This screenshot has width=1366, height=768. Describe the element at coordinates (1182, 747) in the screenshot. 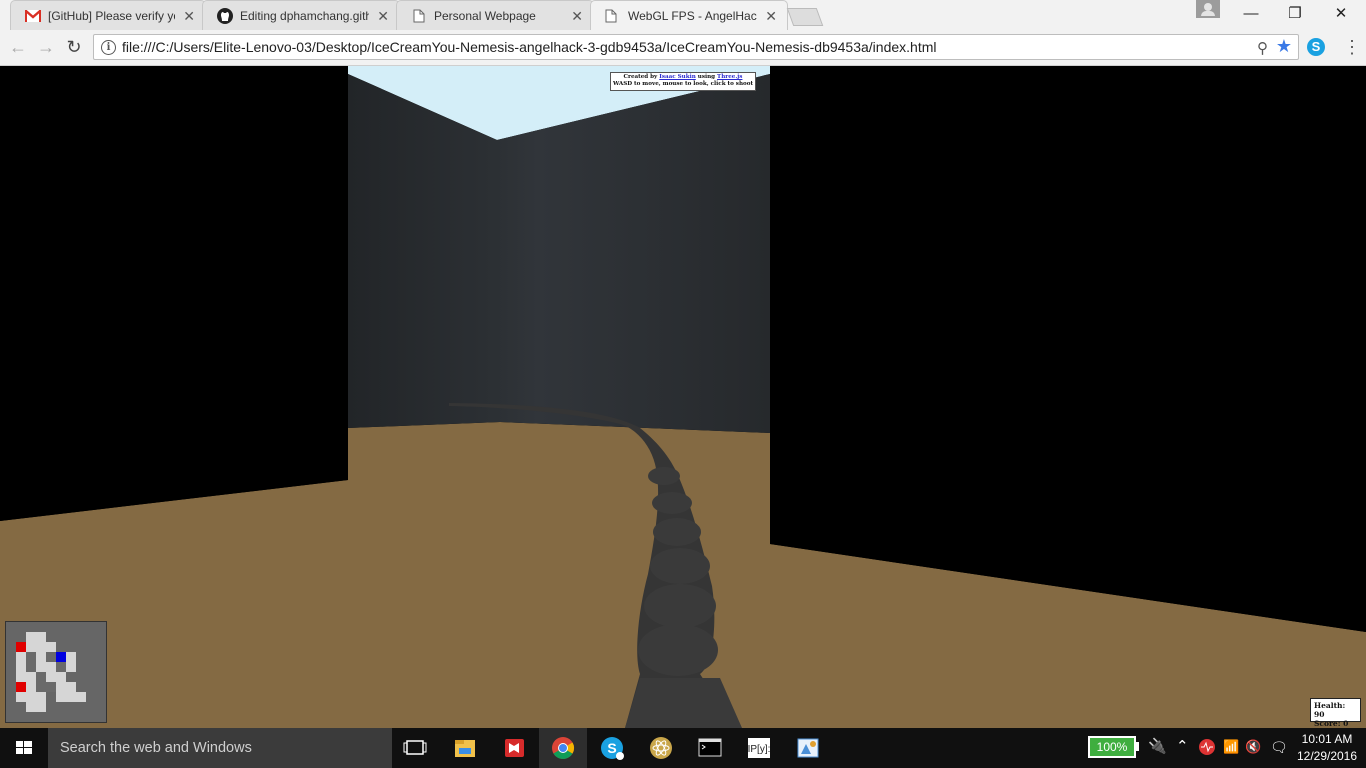

I see `show-hidden-icons-chevron-icon: ⌃` at that location.